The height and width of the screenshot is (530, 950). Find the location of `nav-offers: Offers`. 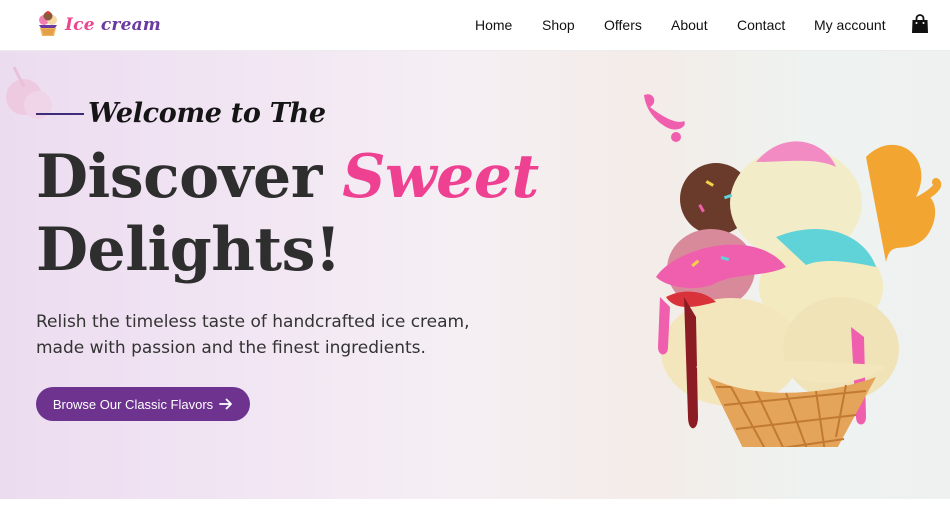

nav-offers: Offers is located at coordinates (623, 25).